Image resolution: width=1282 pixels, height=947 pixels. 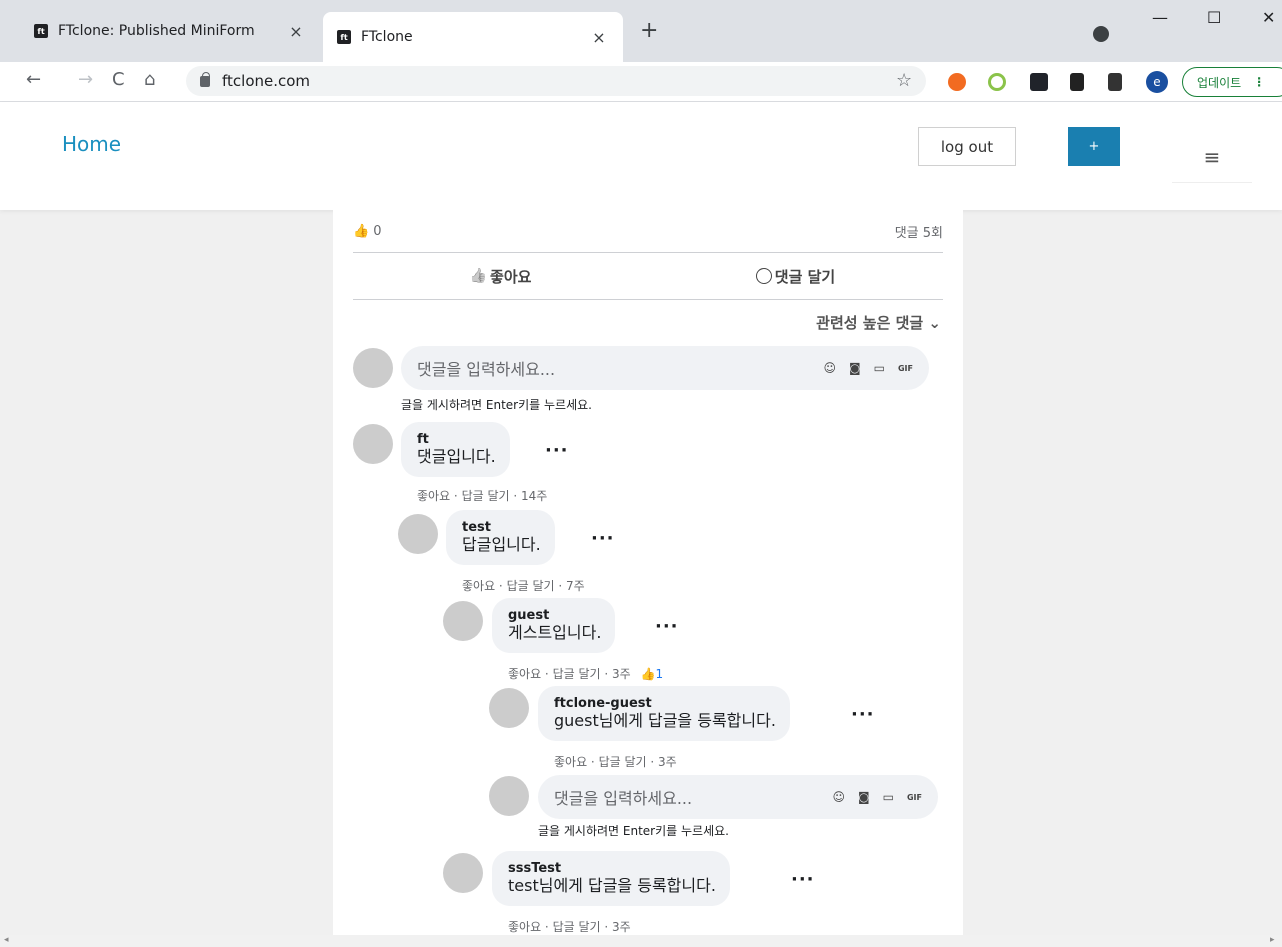 I want to click on comment-bubble: guest 게스트입니다., so click(x=554, y=625).